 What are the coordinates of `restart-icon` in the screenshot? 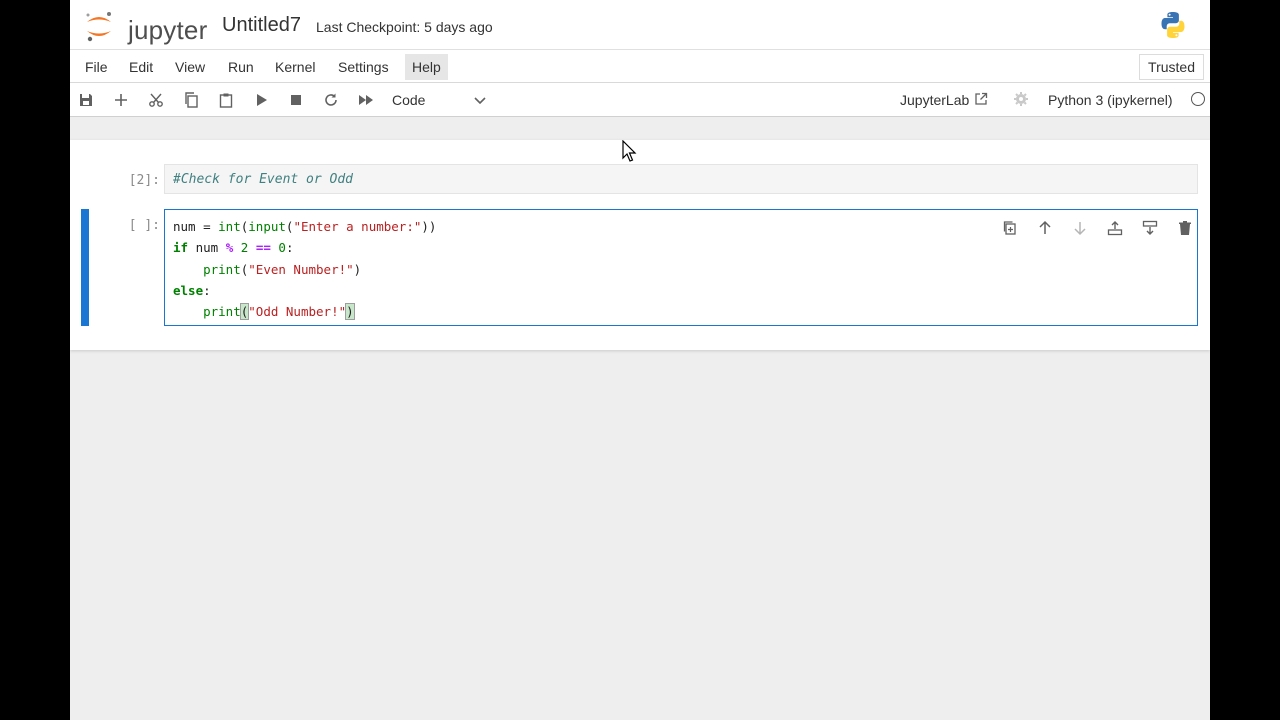 It's located at (331, 99).